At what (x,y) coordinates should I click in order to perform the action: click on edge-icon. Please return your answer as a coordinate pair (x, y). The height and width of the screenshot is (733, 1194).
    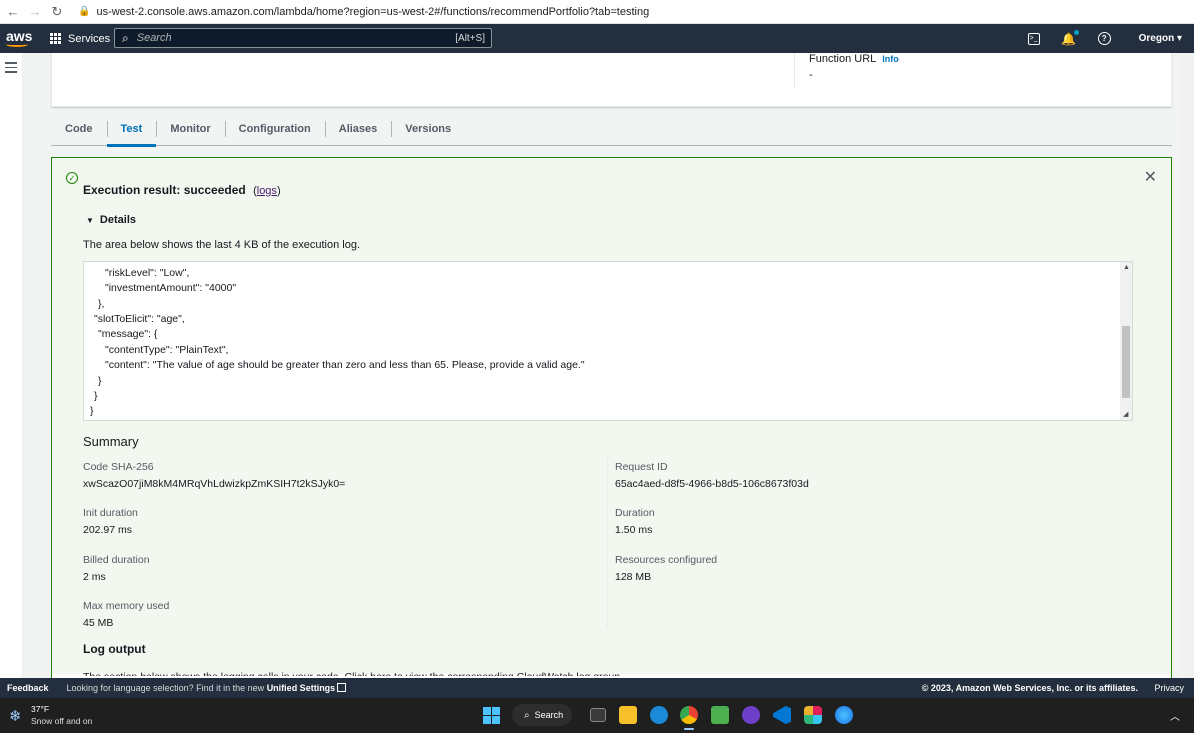
    Looking at the image, I should click on (659, 715).